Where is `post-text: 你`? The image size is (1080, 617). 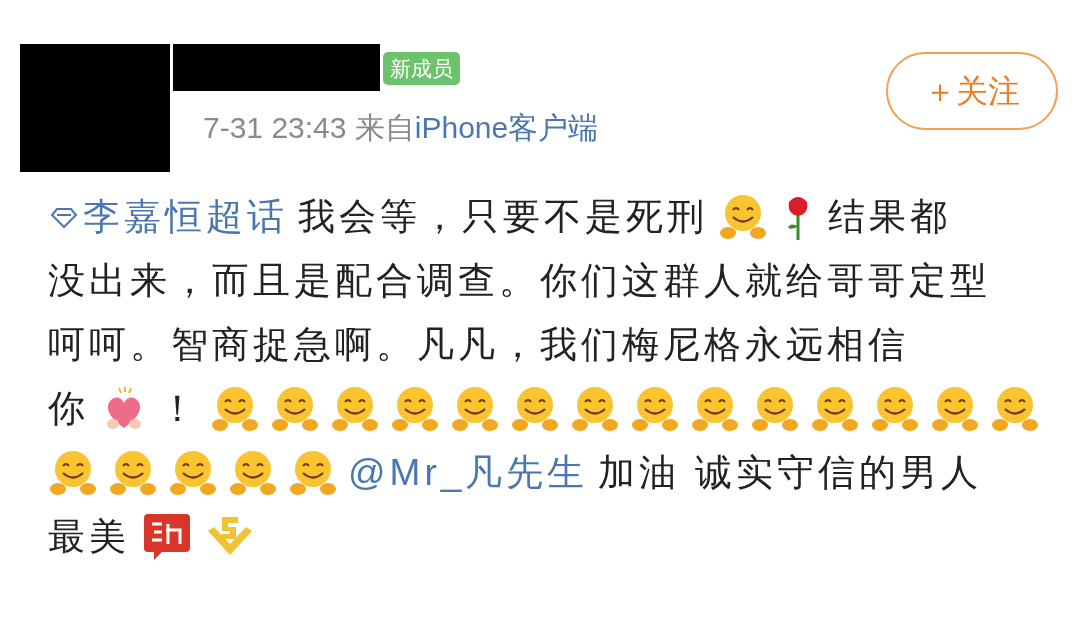
post-text: 你 is located at coordinates (68, 409).